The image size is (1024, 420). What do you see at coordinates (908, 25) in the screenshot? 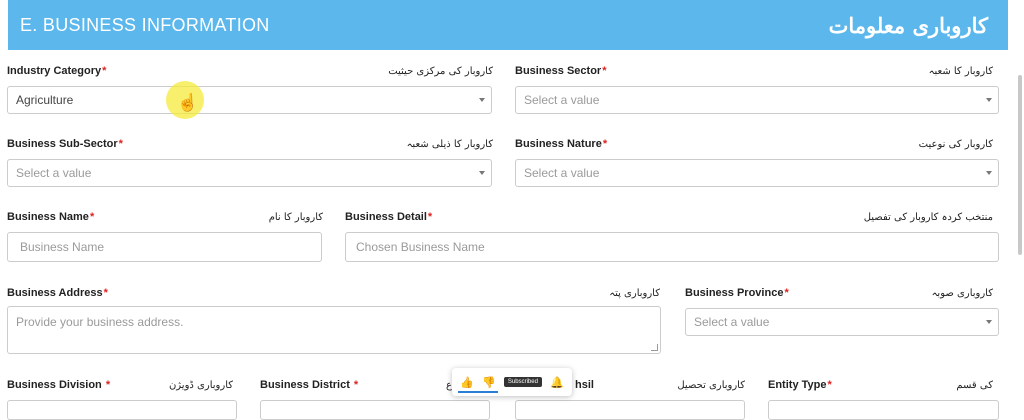
I see `section-title-urdu: کاروباری معلومات` at bounding box center [908, 25].